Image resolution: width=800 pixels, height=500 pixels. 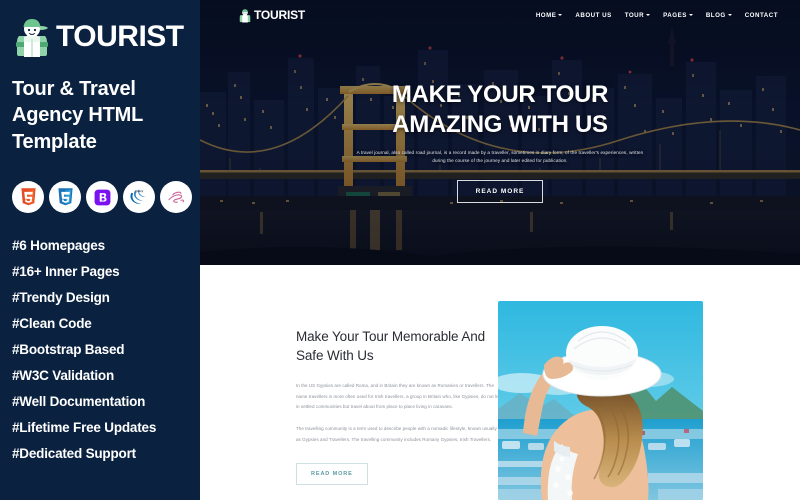 What do you see at coordinates (74, 454) in the screenshot?
I see `list-item: #Dedicated Support` at bounding box center [74, 454].